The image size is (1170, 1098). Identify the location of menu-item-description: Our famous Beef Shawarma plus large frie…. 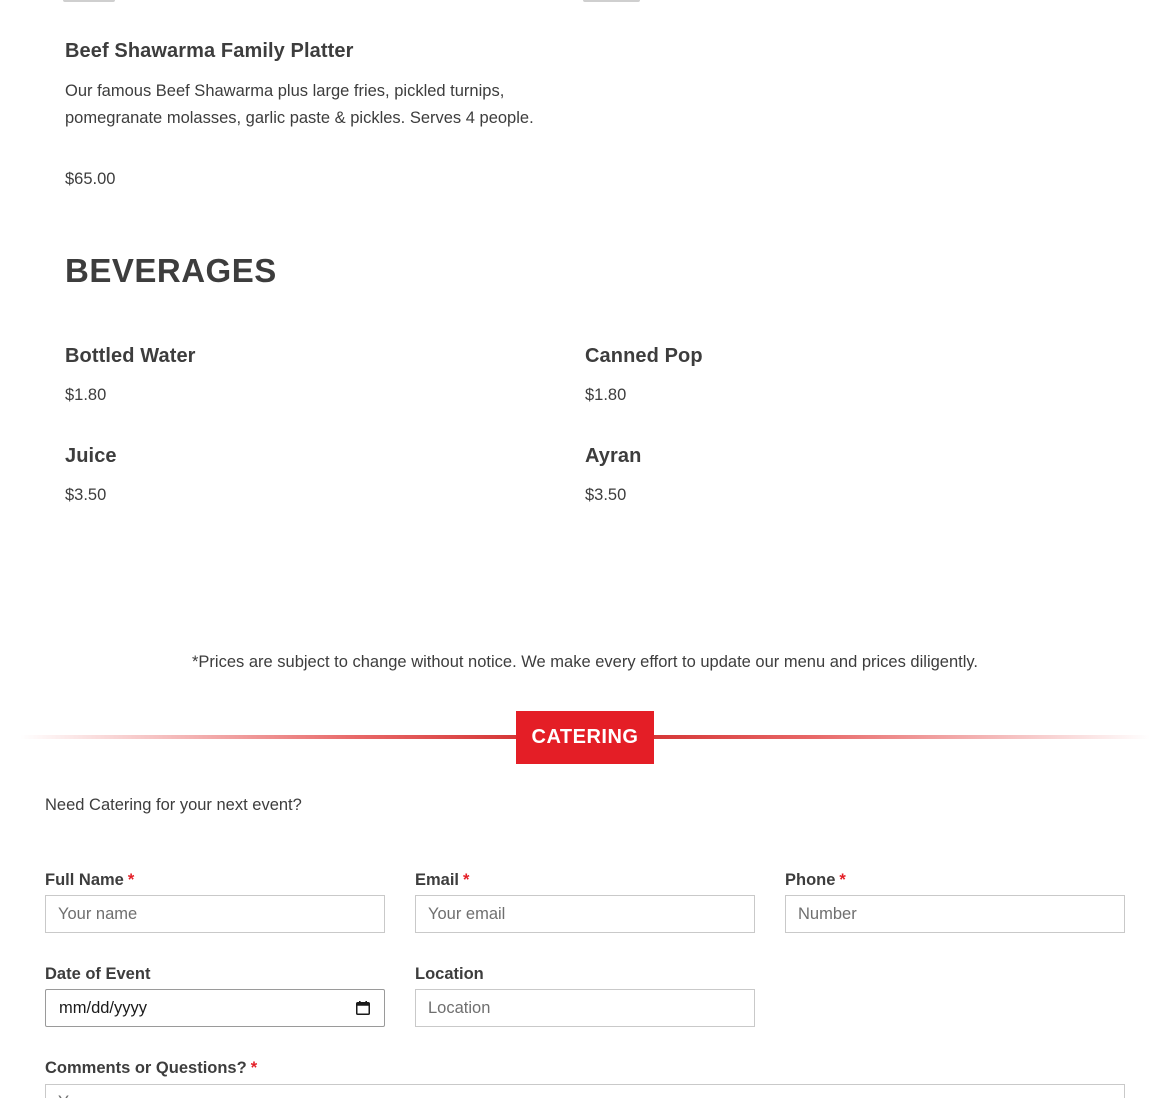
(299, 104).